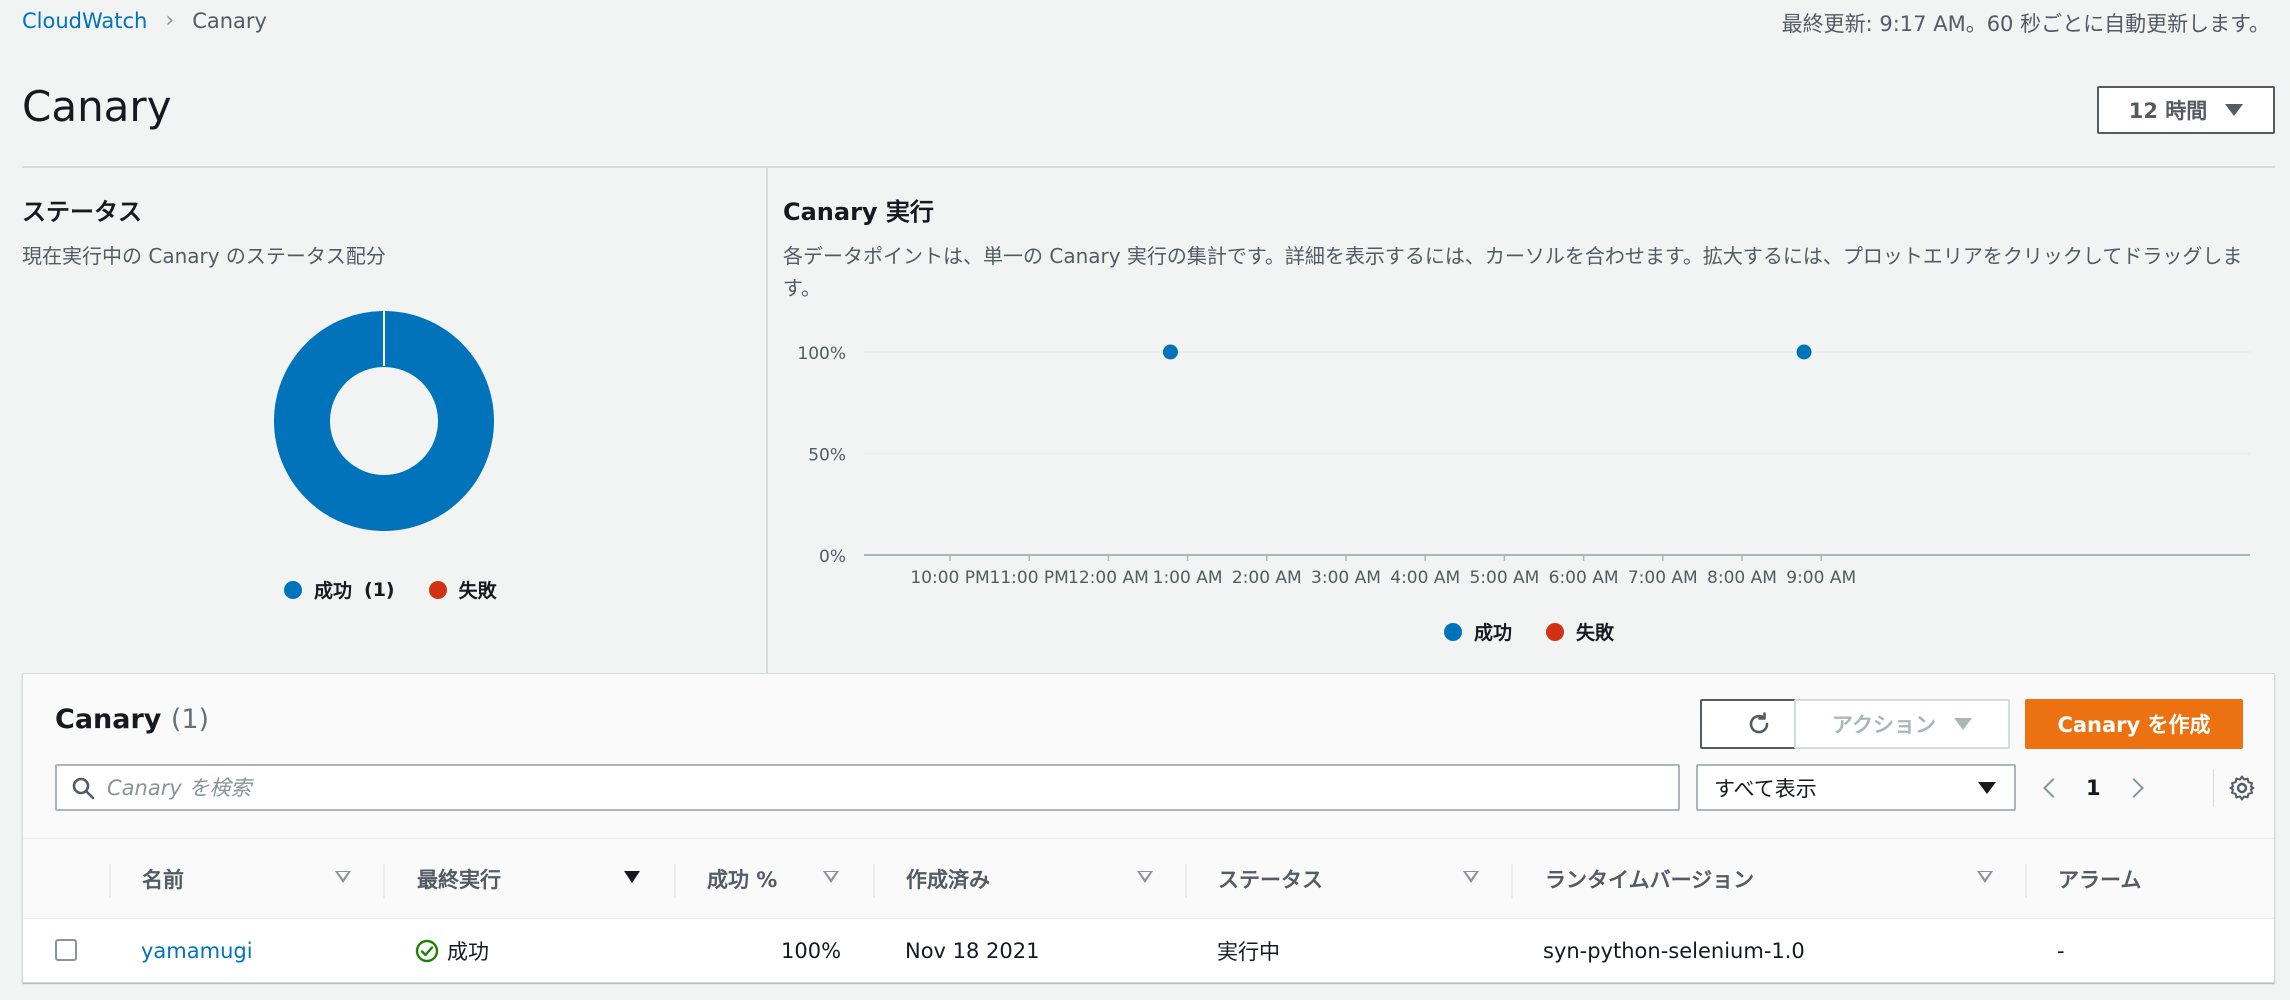 Image resolution: width=2290 pixels, height=1000 pixels. Describe the element at coordinates (1029, 578) in the screenshot. I see `x-tick-label: 11:00 PM` at that location.